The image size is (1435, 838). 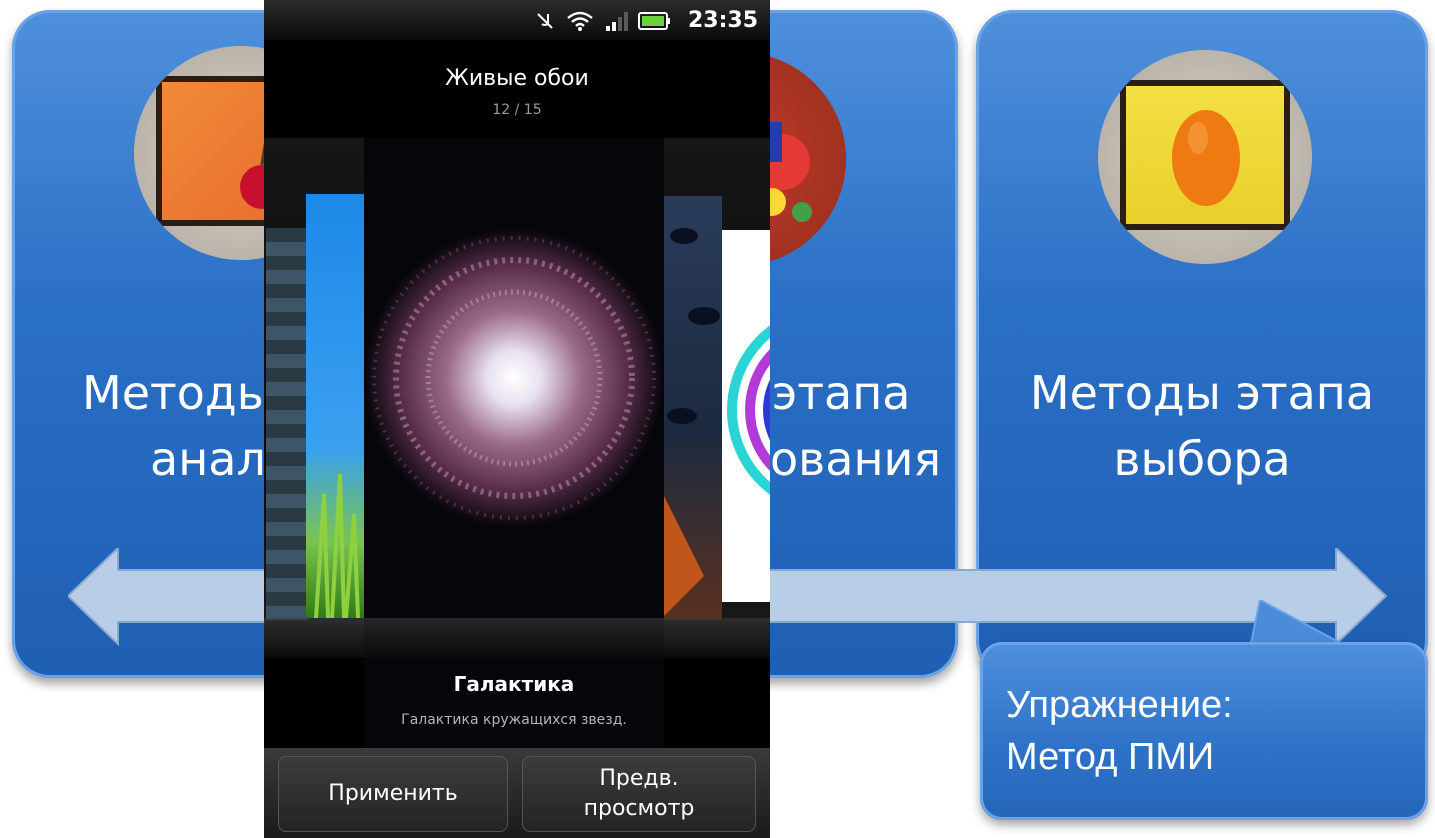 I want to click on preview-button-label-line1: Предв., so click(x=639, y=778).